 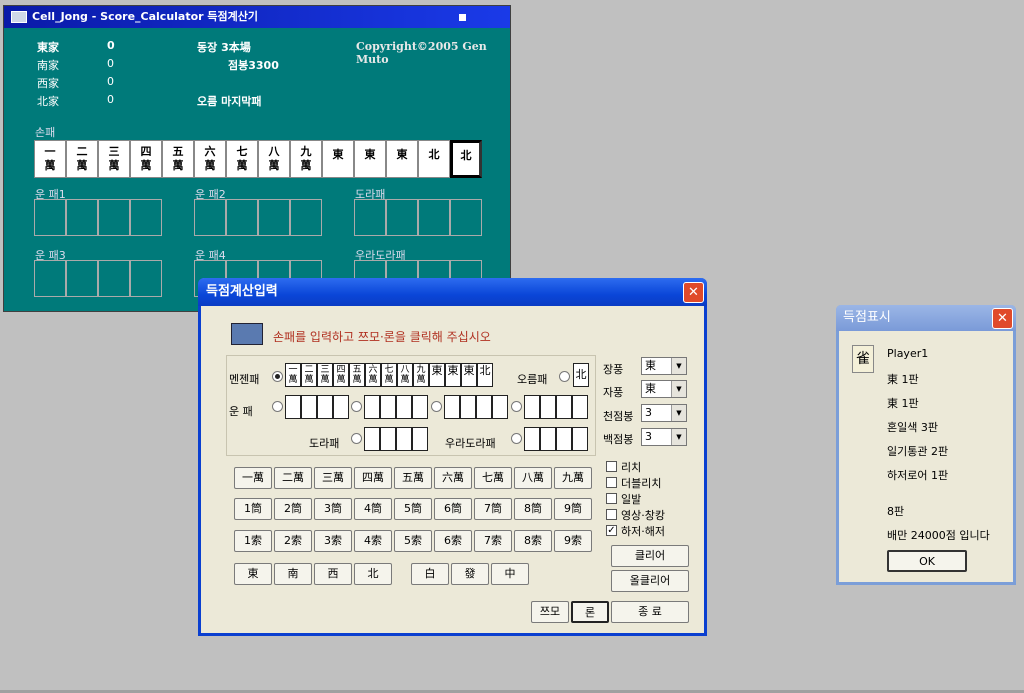 I want to click on maximize-icon, so click(x=462, y=17).